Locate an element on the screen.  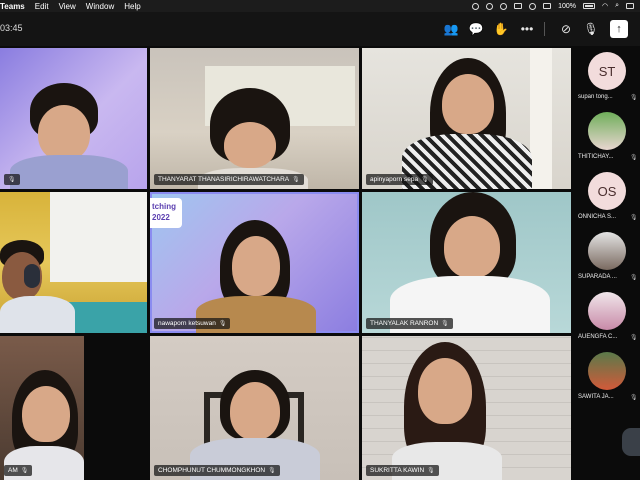
participant-thumbnail: OS ONNICHA S... 🎙 is located at coordinates (607, 202).